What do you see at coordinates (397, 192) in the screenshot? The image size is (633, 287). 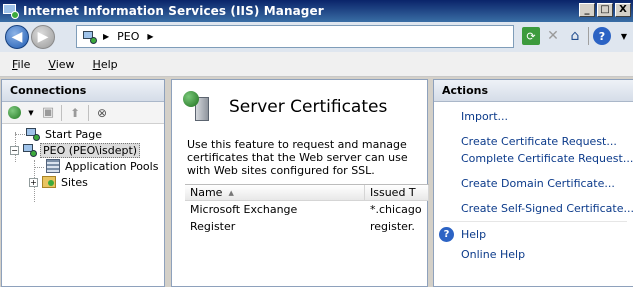 I see `column-header-issued-to: Issued T` at bounding box center [397, 192].